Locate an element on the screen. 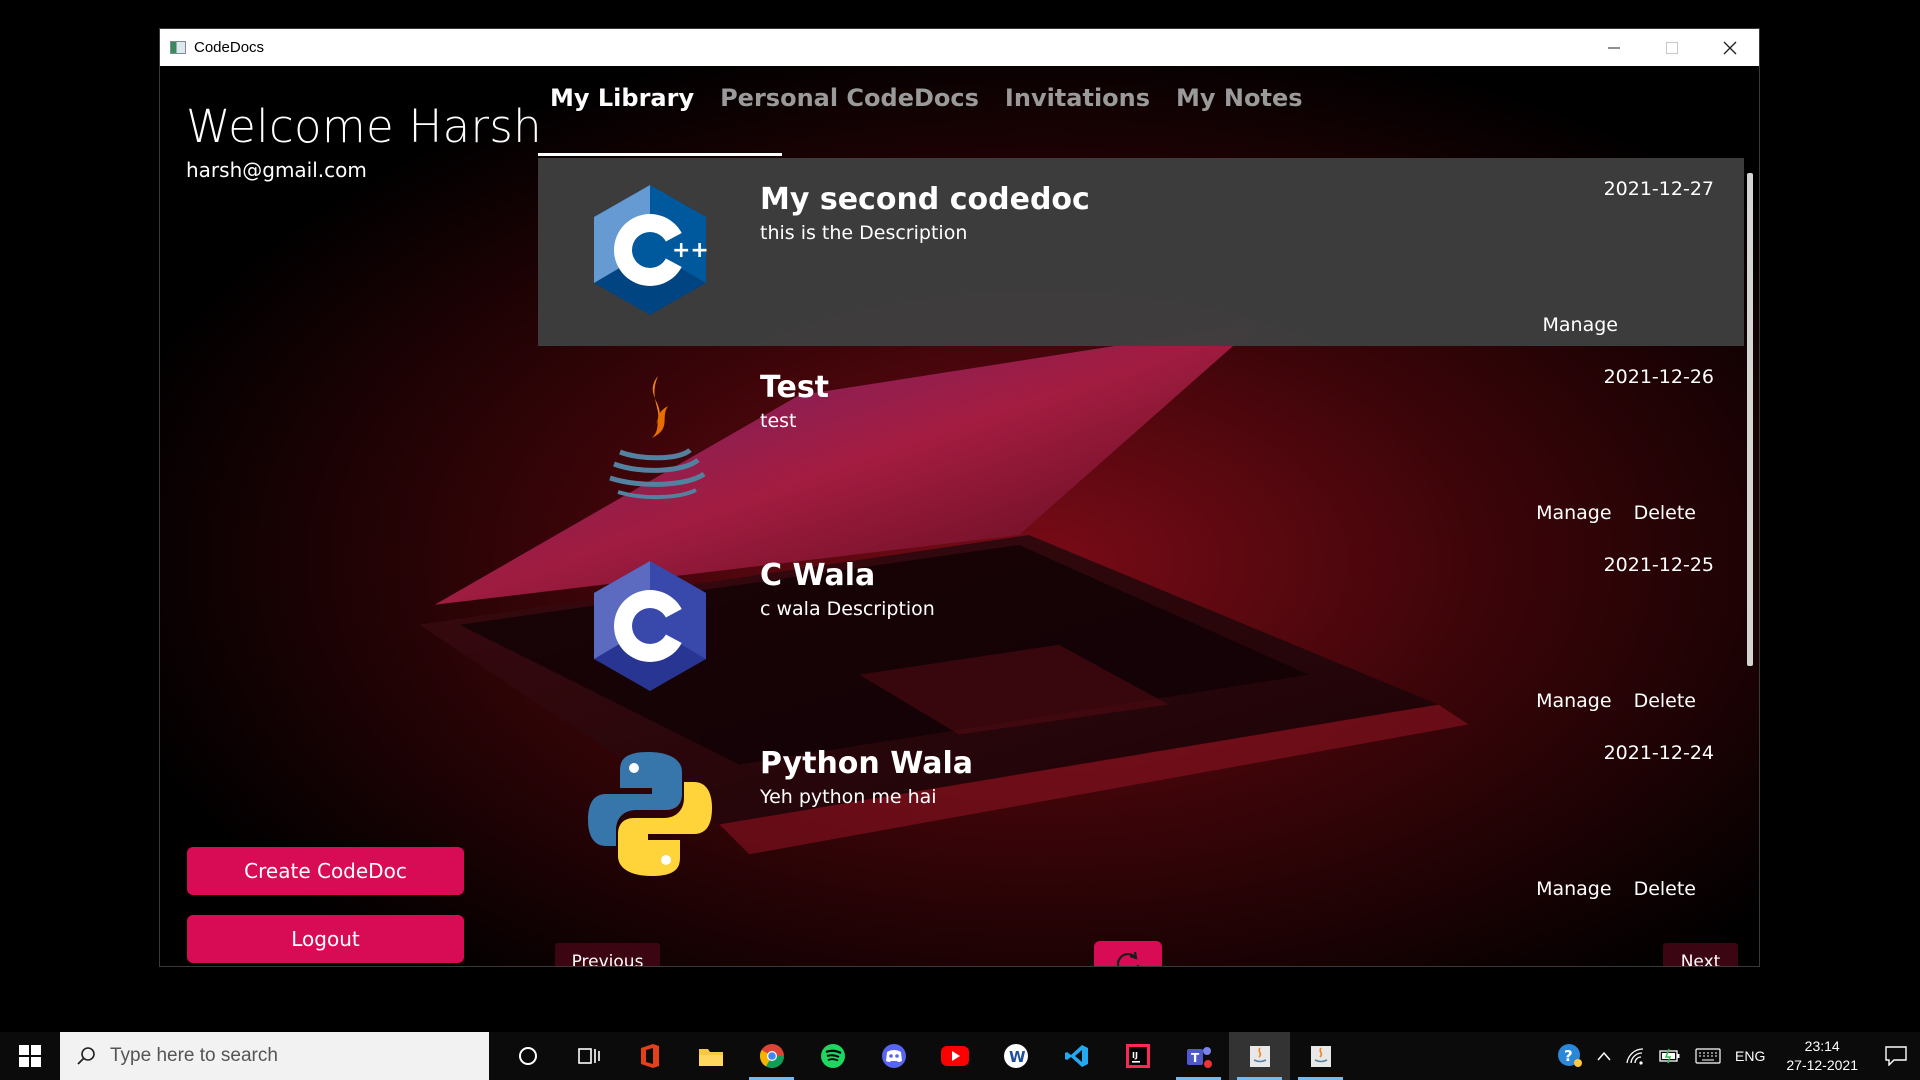 This screenshot has height=1080, width=1920. taskbar-apps: W IJ T is located at coordinates (924, 1056).